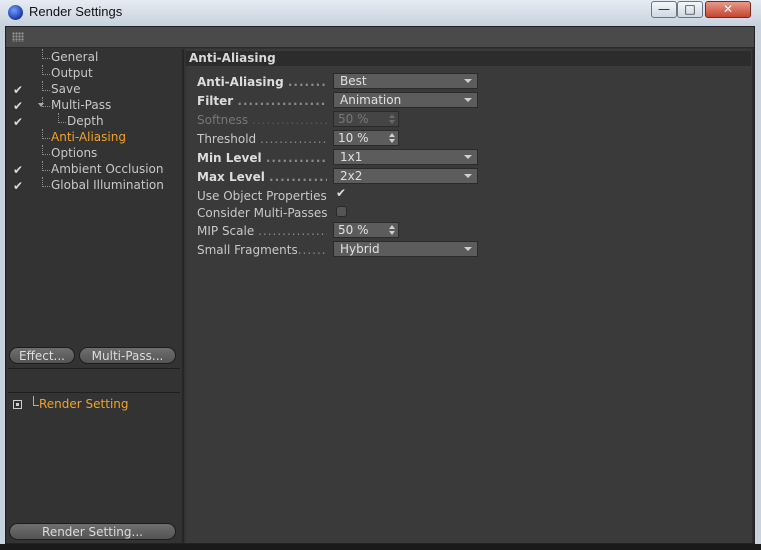 This screenshot has height=550, width=761. Describe the element at coordinates (94, 89) in the screenshot. I see `tree-item-save: ✔ Save` at that location.